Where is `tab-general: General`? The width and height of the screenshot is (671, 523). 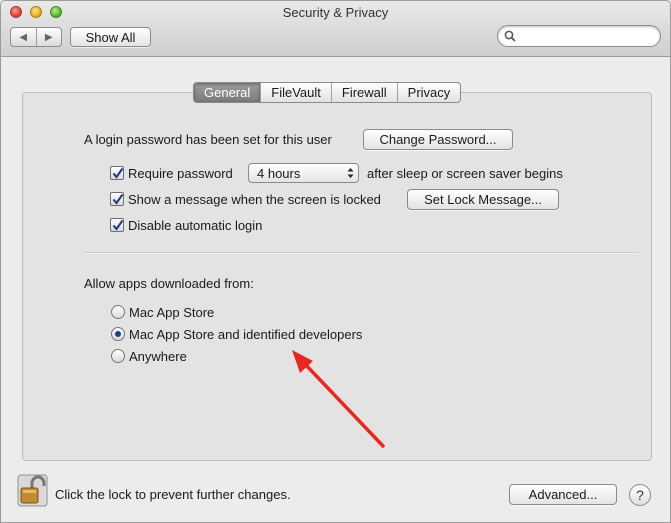 tab-general: General is located at coordinates (227, 92).